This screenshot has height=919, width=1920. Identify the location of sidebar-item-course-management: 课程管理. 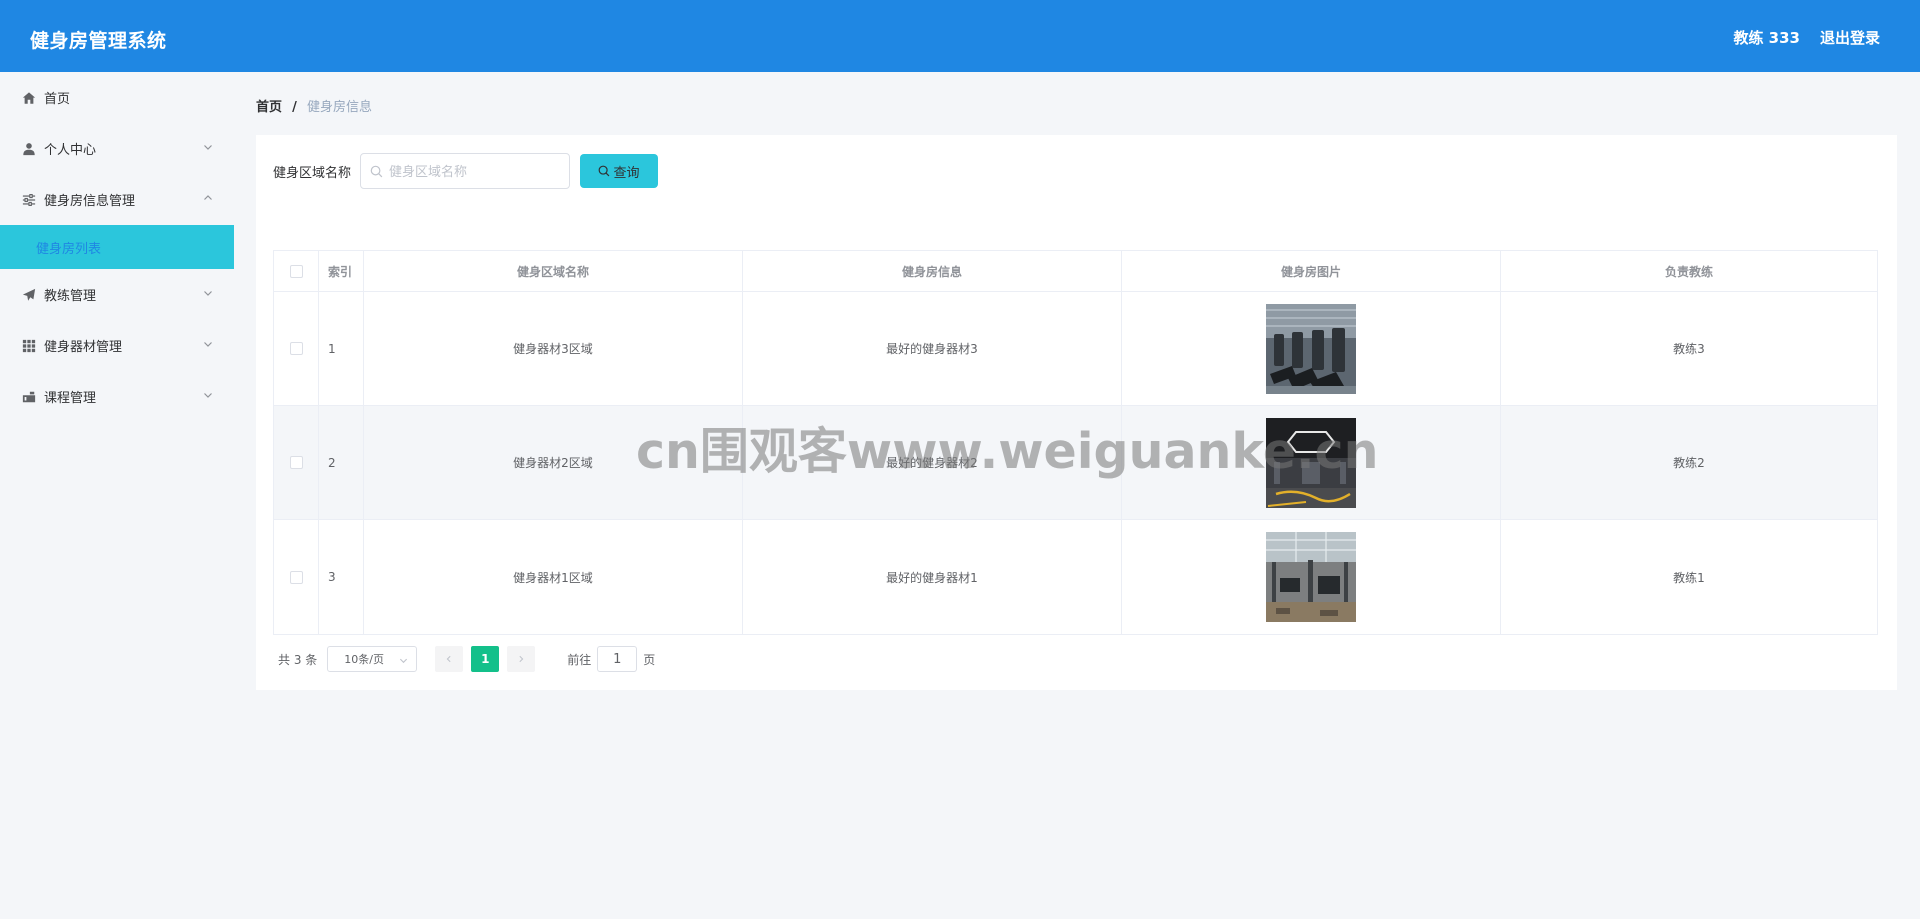
(117, 396).